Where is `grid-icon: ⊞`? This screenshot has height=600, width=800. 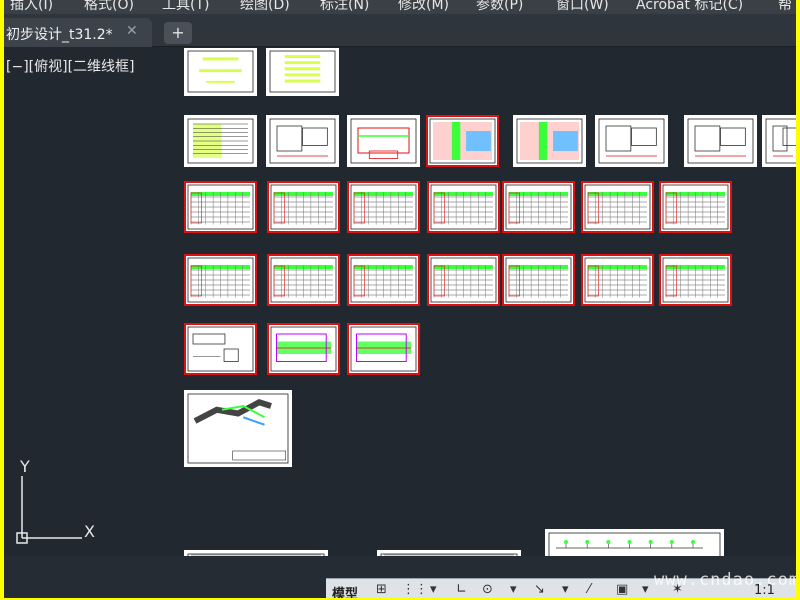
grid-icon: ⊞ is located at coordinates (381, 589).